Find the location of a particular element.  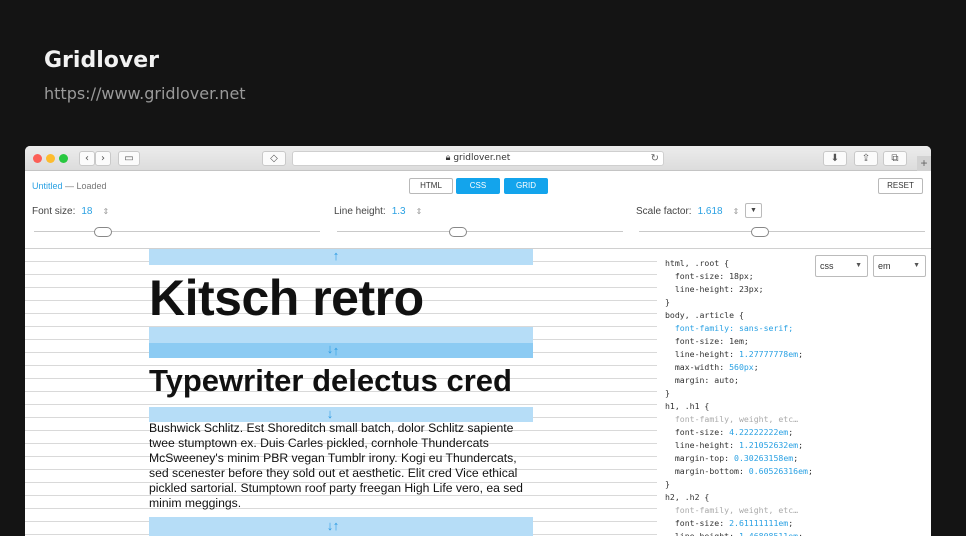

page-url: https://www.gridlover.net is located at coordinates (145, 93).